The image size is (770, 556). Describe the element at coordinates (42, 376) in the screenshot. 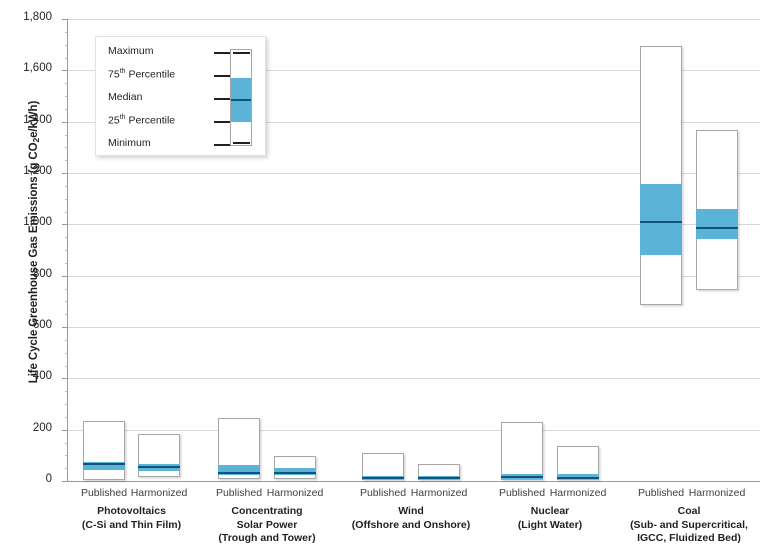

I see `y-axis-tick-label: 400` at that location.